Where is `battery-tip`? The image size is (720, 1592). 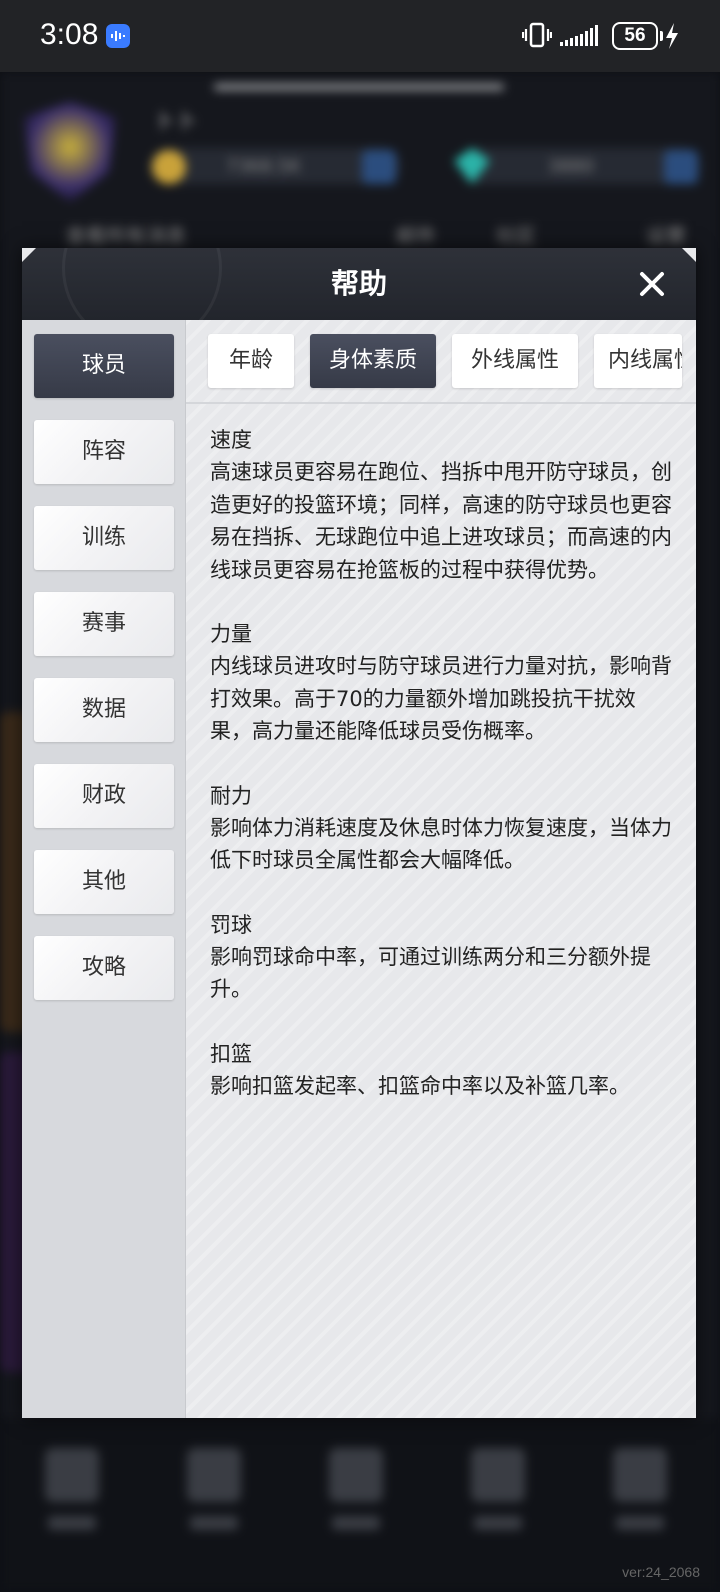 battery-tip is located at coordinates (661, 36).